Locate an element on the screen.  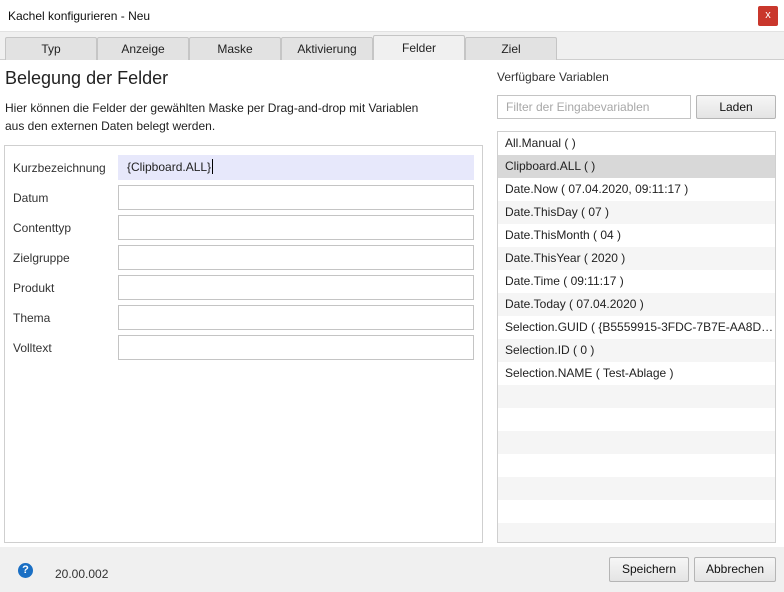
variable-item: All.Manual ( ) is located at coordinates (636, 143).